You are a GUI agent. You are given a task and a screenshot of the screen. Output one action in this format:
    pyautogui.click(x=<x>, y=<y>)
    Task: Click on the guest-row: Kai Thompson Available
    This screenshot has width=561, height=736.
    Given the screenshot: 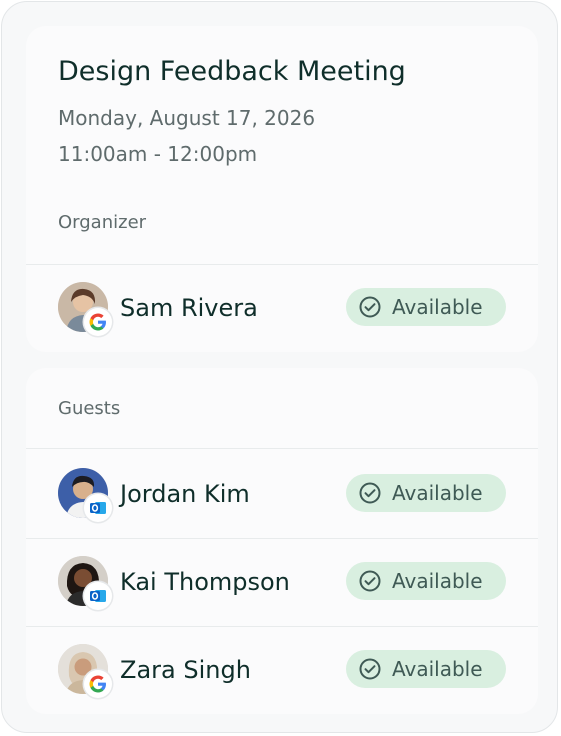 What is the action you would take?
    pyautogui.click(x=282, y=582)
    